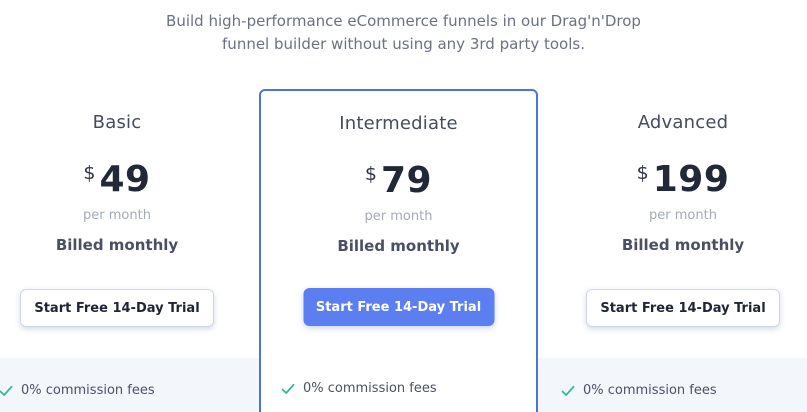 Image resolution: width=807 pixels, height=412 pixels. What do you see at coordinates (398, 307) in the screenshot?
I see `start-trial-button-intermediate: Start Free 14-Day Trial` at bounding box center [398, 307].